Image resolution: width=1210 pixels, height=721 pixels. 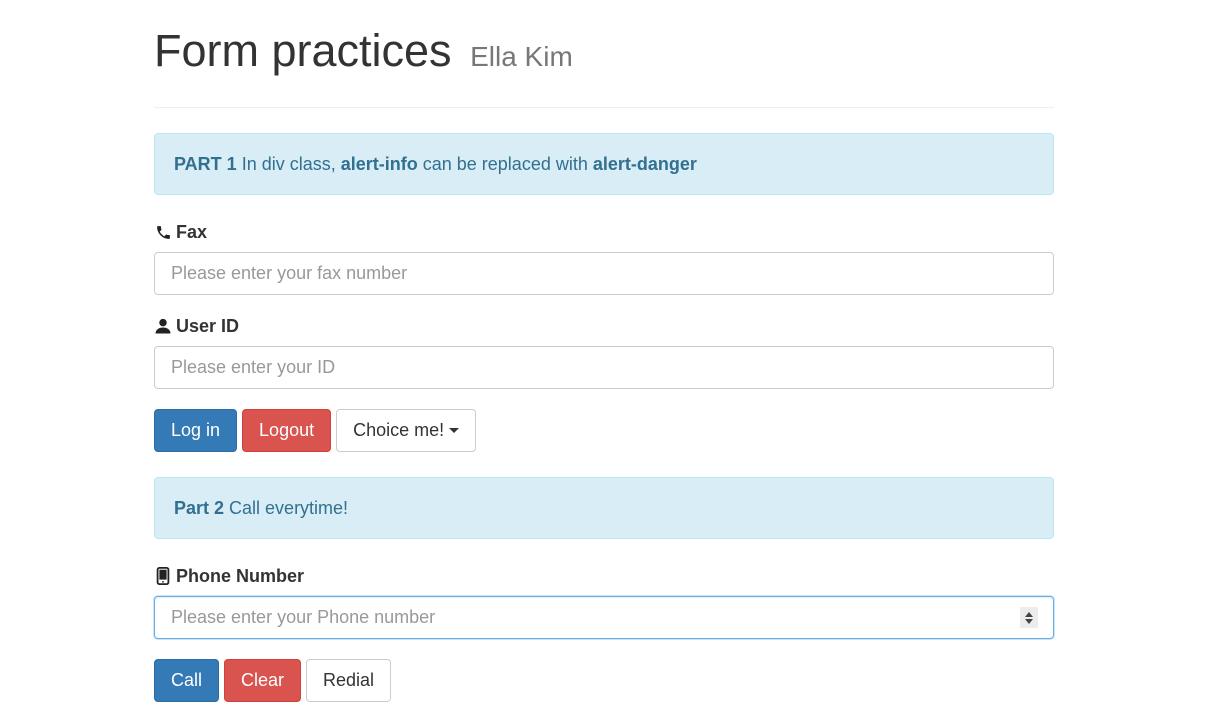 I want to click on alert-part-1-bold-2: alert-danger, so click(x=644, y=163).